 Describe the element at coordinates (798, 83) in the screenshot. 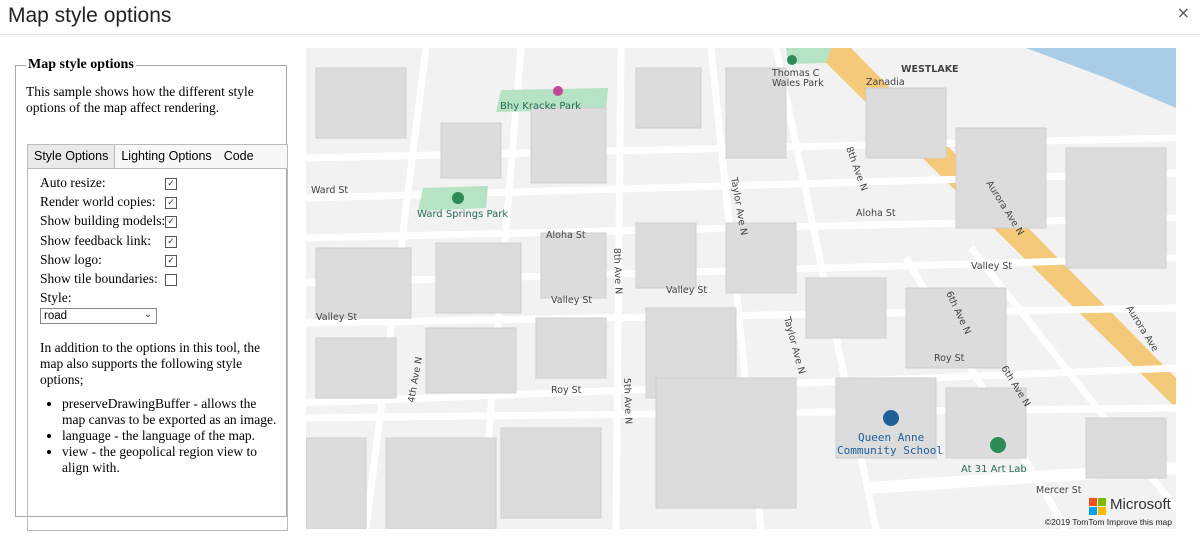

I see `label-wales-park: Wales Park` at that location.